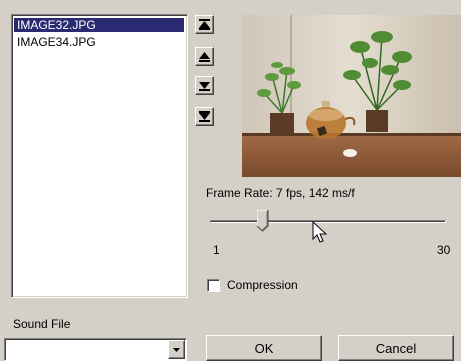 This screenshot has height=361, width=461. I want to click on compression-label: Compression, so click(262, 285).